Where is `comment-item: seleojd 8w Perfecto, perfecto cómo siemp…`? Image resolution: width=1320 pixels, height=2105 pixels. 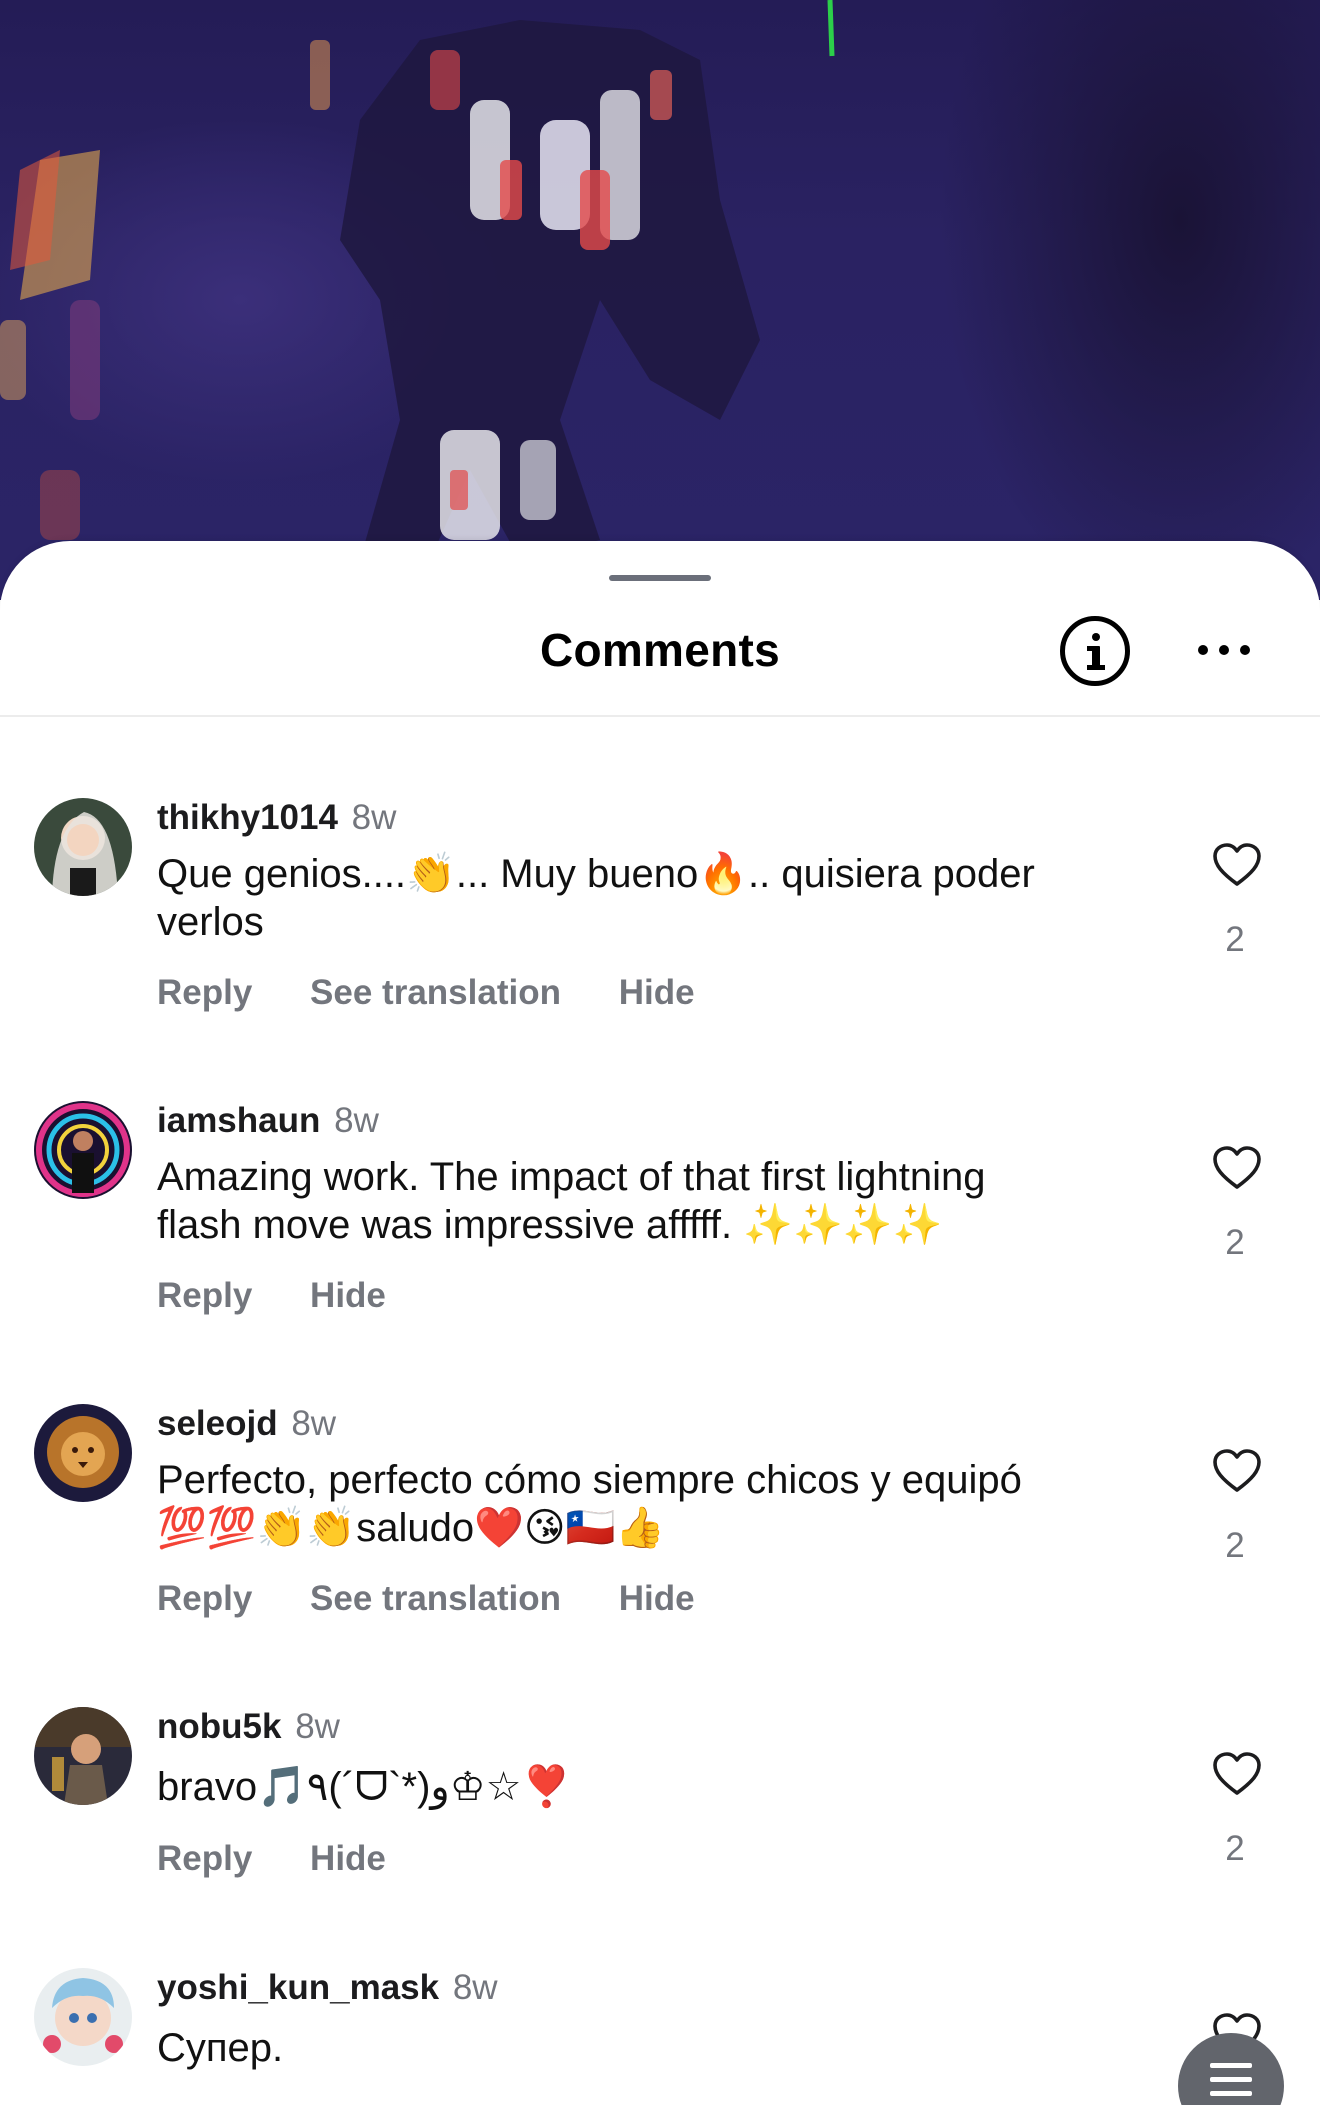
comment-item: seleojd 8w Perfecto, perfecto cómo siemp… is located at coordinates (660, 1519).